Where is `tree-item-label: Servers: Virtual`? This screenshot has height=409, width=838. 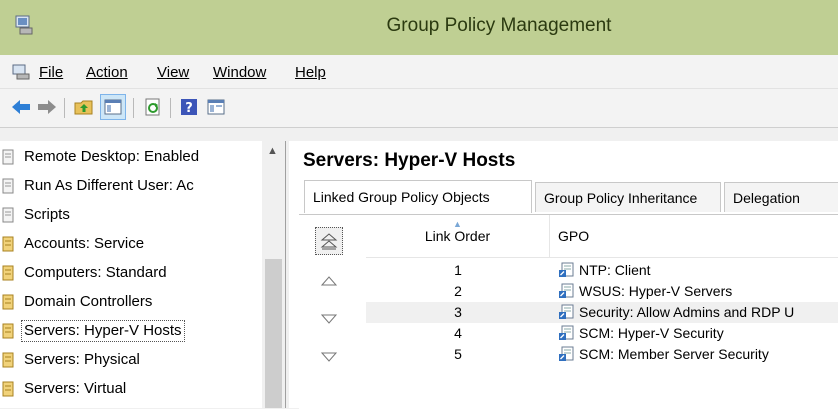 tree-item-label: Servers: Virtual is located at coordinates (75, 388).